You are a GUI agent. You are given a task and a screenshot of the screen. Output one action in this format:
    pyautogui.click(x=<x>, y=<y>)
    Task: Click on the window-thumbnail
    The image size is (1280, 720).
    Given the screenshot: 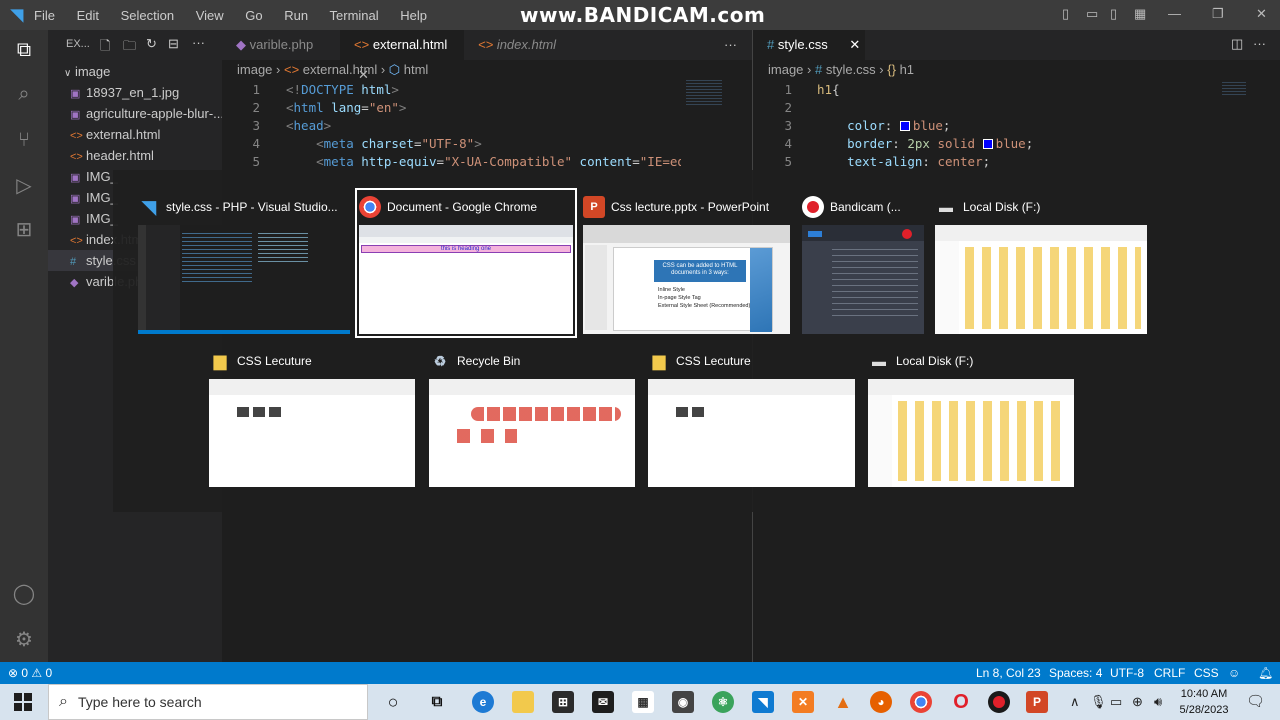 What is the action you would take?
    pyautogui.click(x=244, y=279)
    